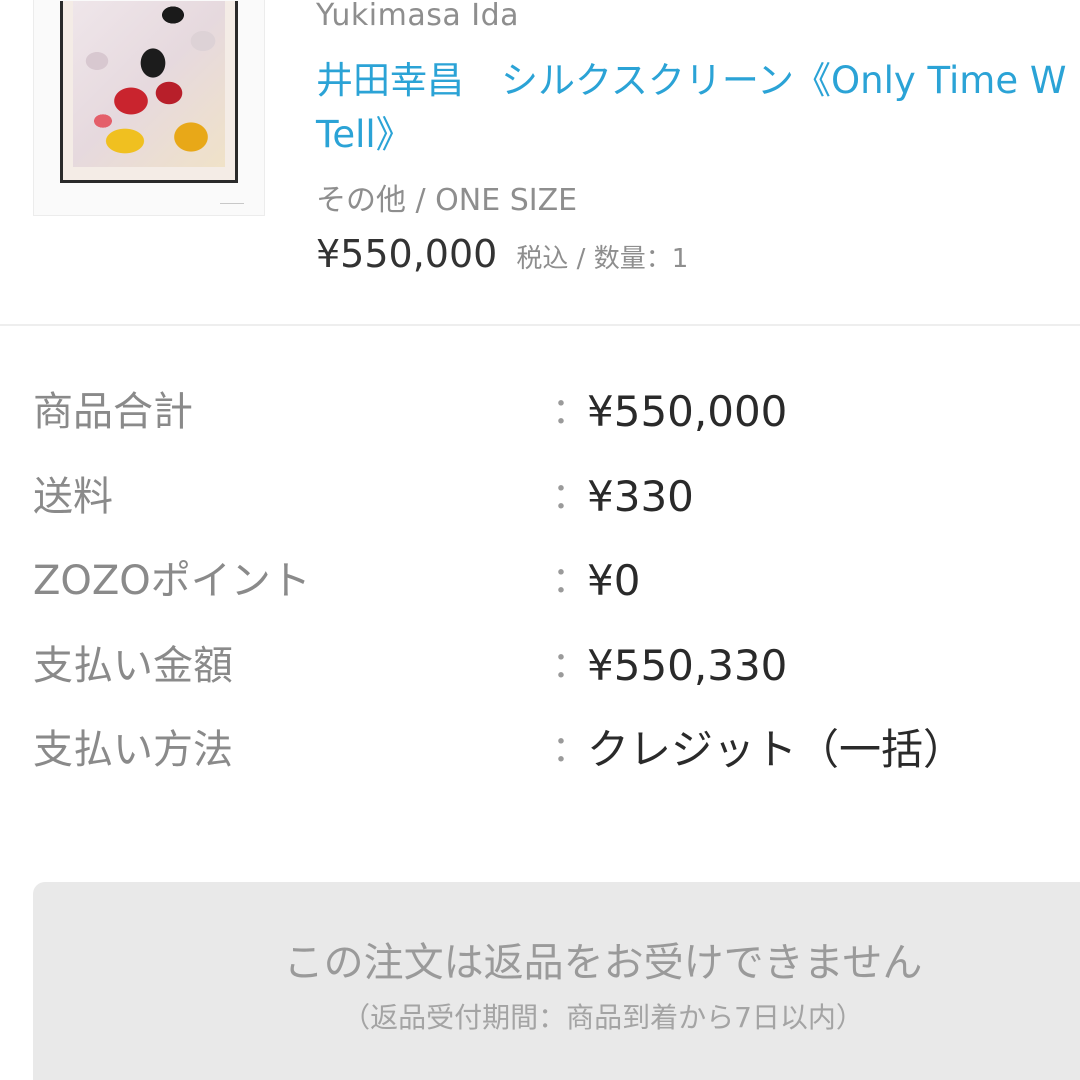 The image size is (1080, 1080). I want to click on product-title-link: 井田幸昌 シルクスクリーン《Only Time W Tell》, so click(698, 108).